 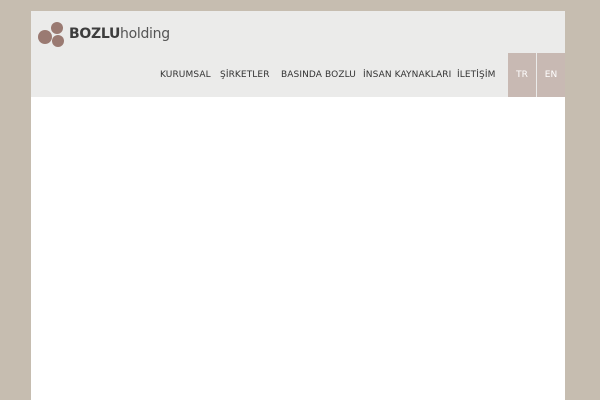 What do you see at coordinates (145, 34) in the screenshot?
I see `brand-name-light: holding` at bounding box center [145, 34].